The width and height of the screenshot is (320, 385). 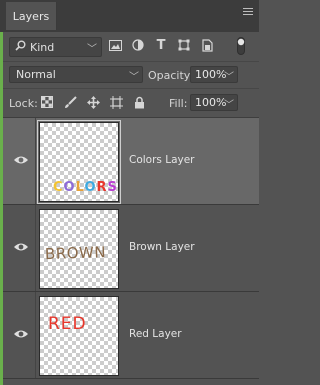 I want to click on thumbnail-letter: R, so click(x=102, y=187).